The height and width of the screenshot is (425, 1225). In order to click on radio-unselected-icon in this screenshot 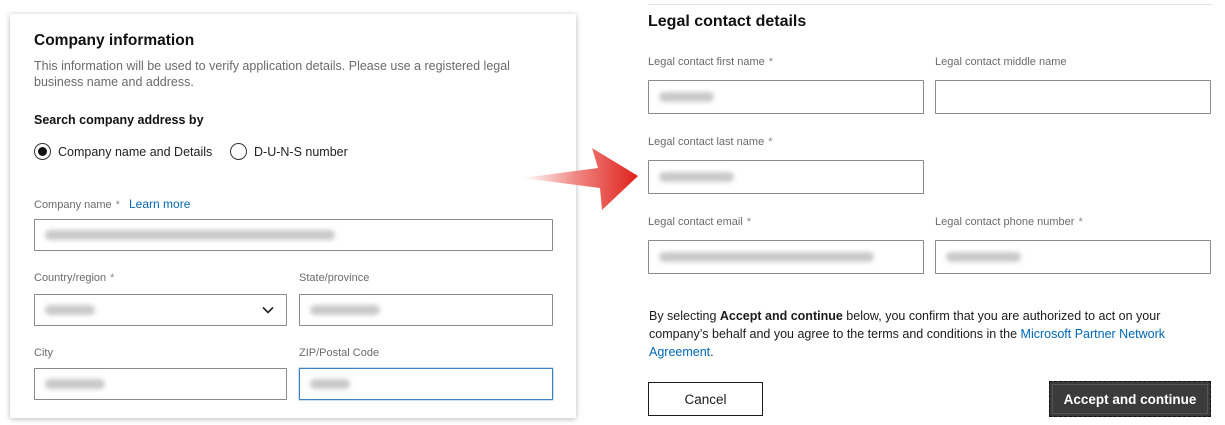, I will do `click(238, 151)`.